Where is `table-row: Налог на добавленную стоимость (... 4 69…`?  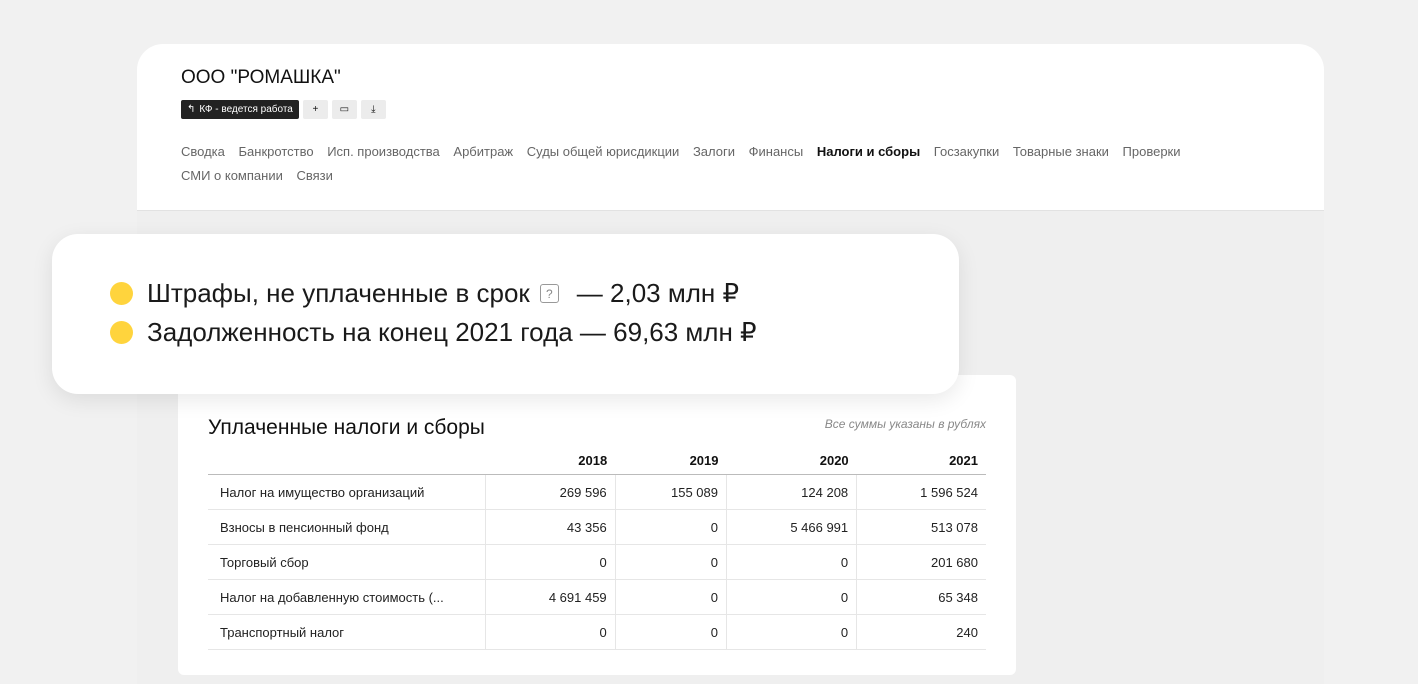
table-row: Налог на добавленную стоимость (... 4 69… is located at coordinates (597, 597).